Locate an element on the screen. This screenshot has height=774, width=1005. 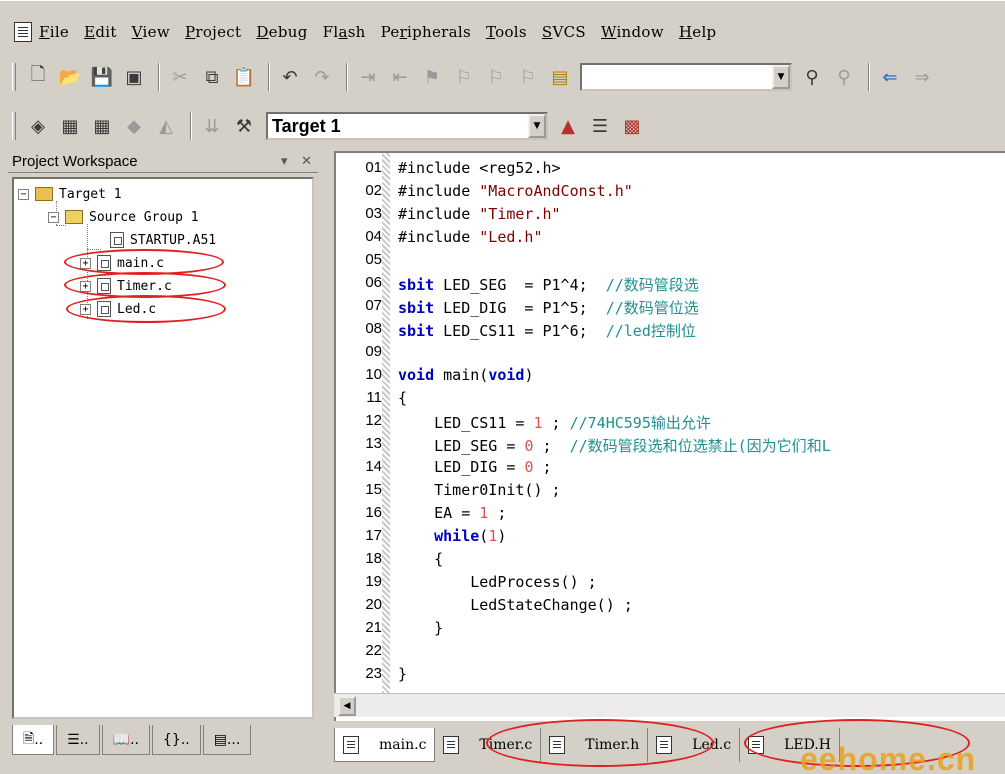
code-line: Timer0Init() ; is located at coordinates (479, 490).